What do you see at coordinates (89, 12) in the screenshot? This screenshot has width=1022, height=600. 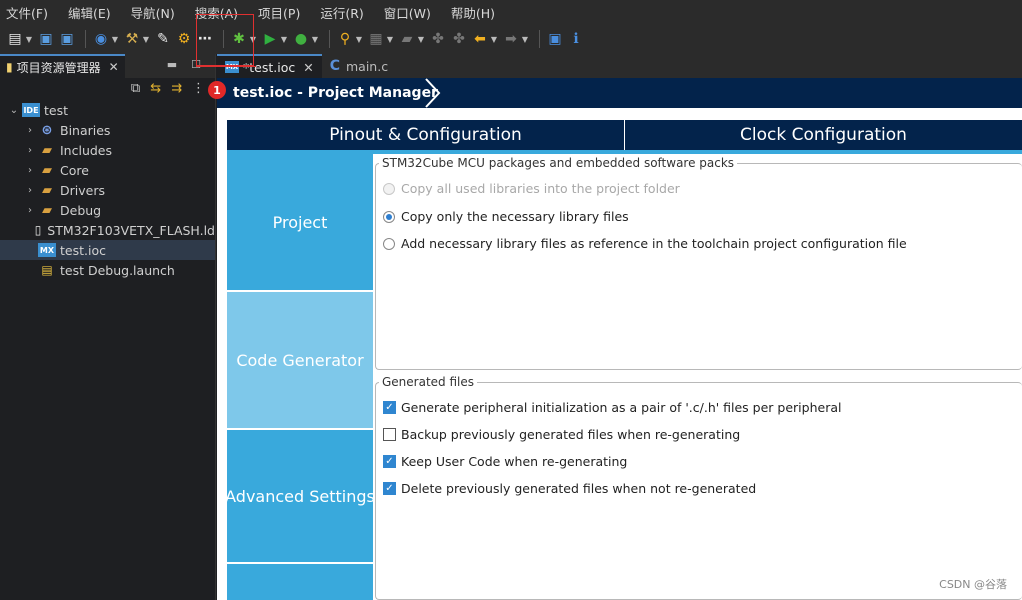 I see `menu-edit: 编辑(E)` at bounding box center [89, 12].